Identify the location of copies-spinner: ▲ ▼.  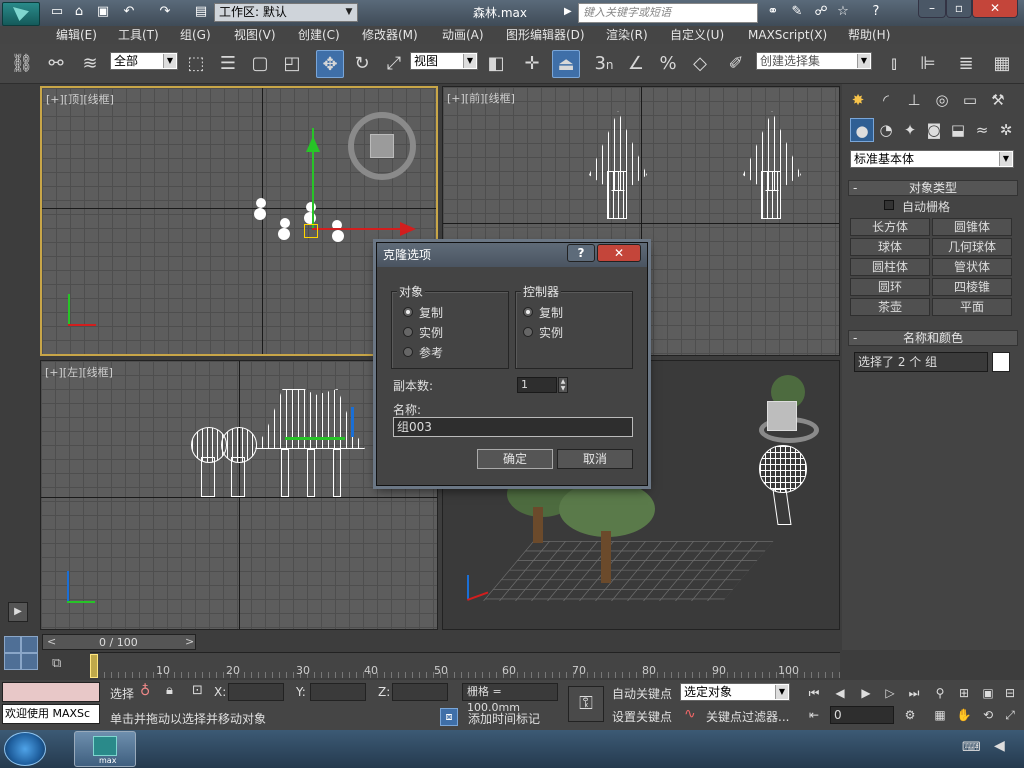
(563, 385).